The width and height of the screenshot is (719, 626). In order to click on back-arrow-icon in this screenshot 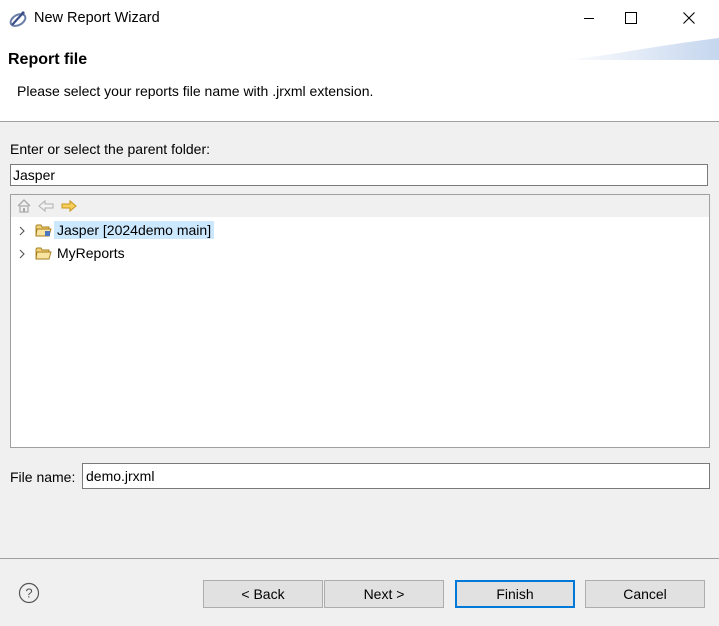, I will do `click(46, 206)`.